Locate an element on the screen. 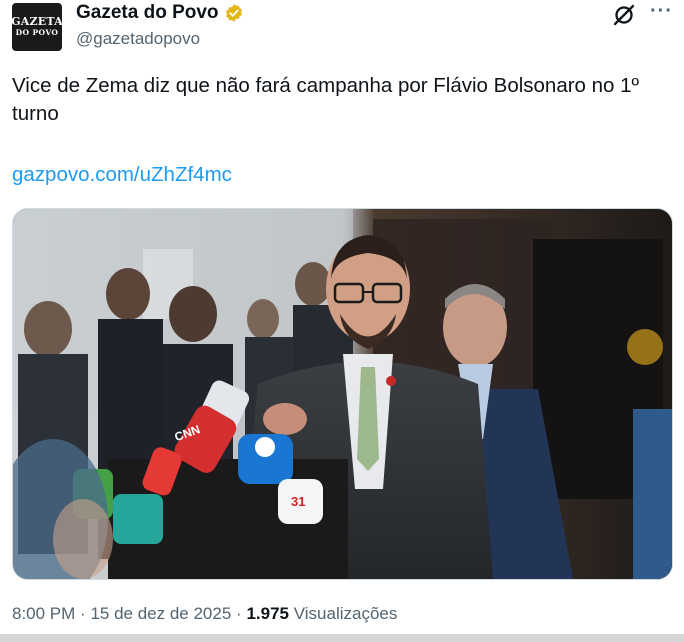 The image size is (684, 642). display-name: Gazeta do Povo is located at coordinates (147, 13).